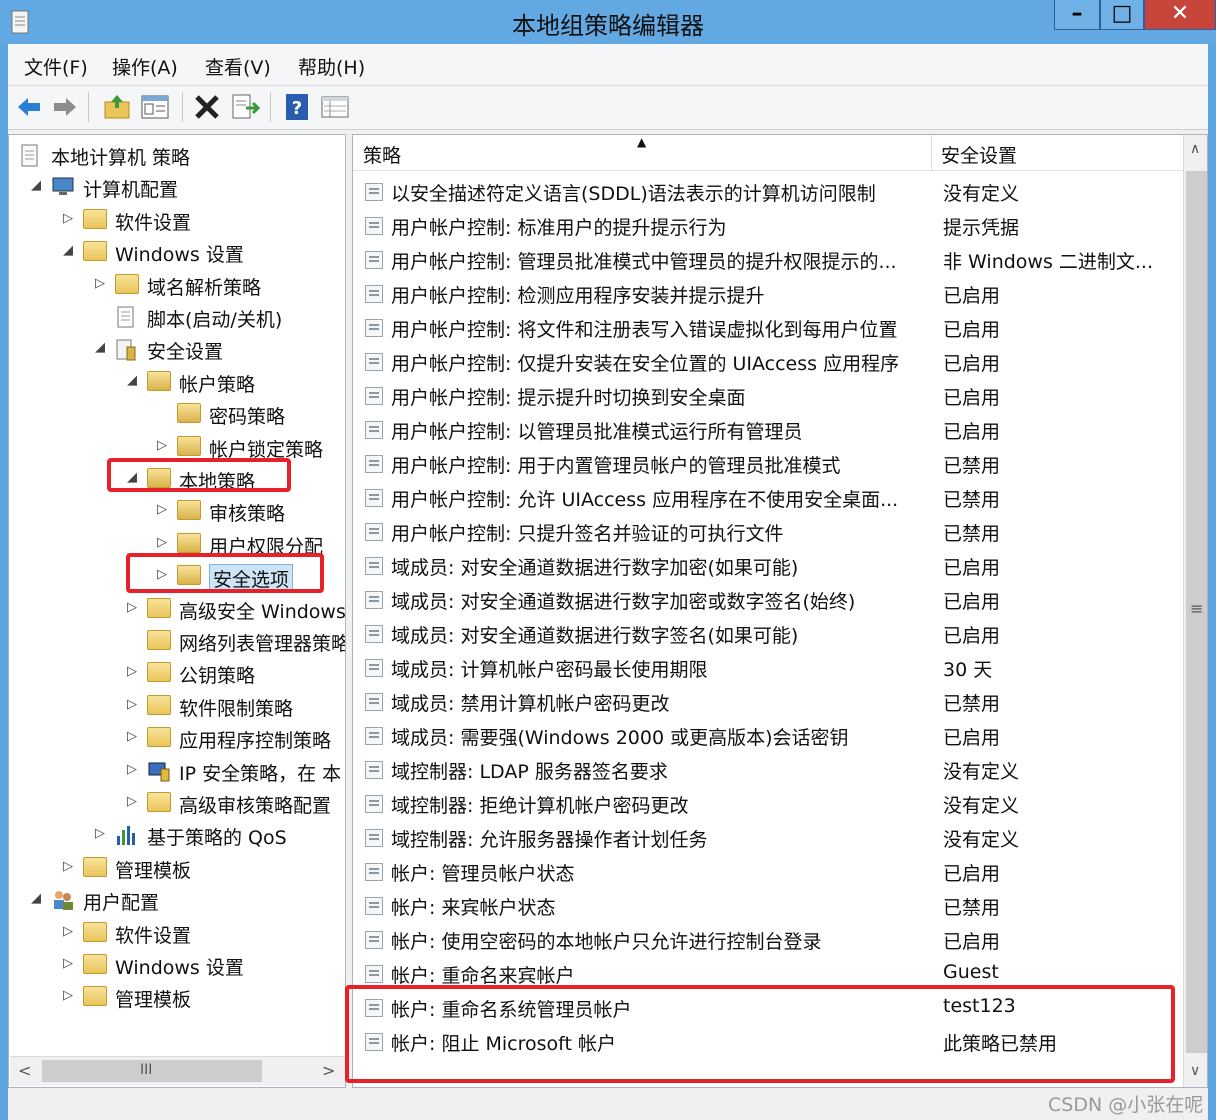 Image resolution: width=1216 pixels, height=1120 pixels. What do you see at coordinates (768, 430) in the screenshot?
I see `policy-row: 用户帐户控制: 以管理员批准模式运行所有管理员 已启用` at bounding box center [768, 430].